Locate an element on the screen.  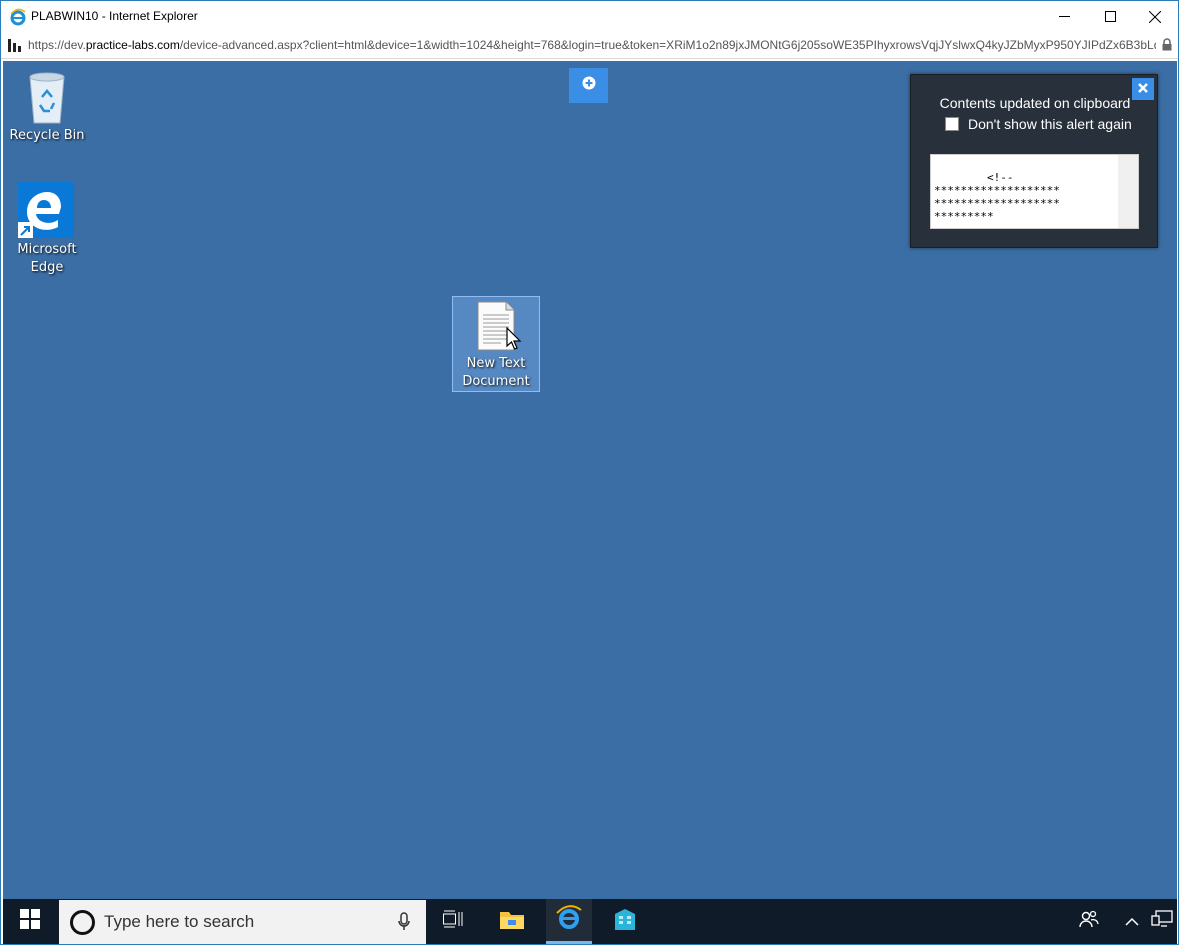
network-icon is located at coordinates (1162, 921).